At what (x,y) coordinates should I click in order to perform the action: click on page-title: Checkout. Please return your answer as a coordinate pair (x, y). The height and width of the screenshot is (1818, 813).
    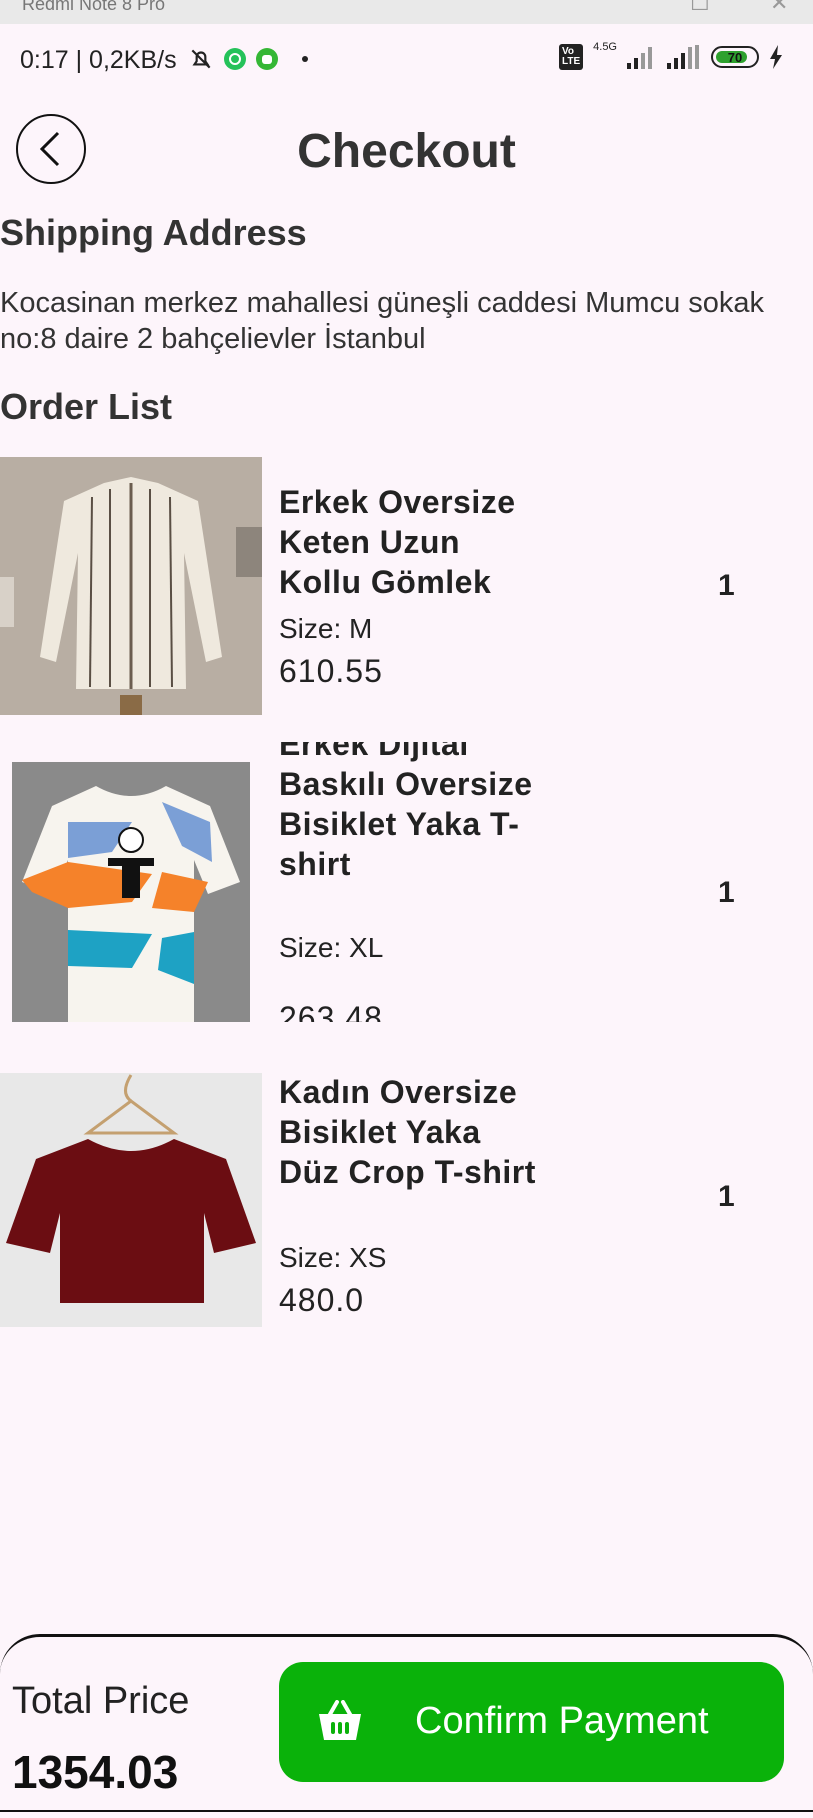
    Looking at the image, I should click on (406, 151).